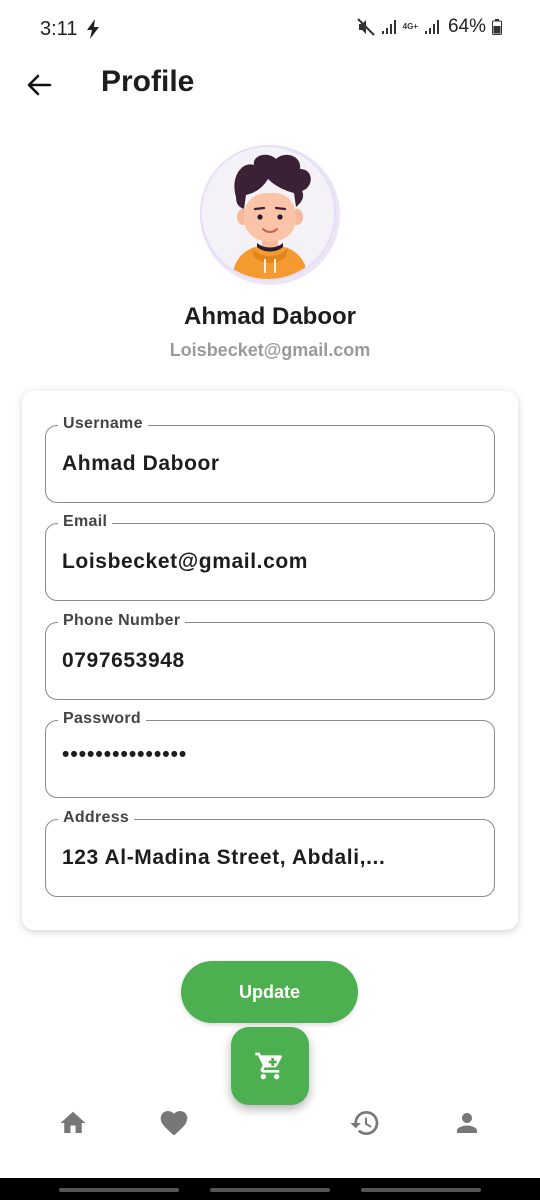 This screenshot has width=540, height=1200. I want to click on nav-profile, so click(467, 1123).